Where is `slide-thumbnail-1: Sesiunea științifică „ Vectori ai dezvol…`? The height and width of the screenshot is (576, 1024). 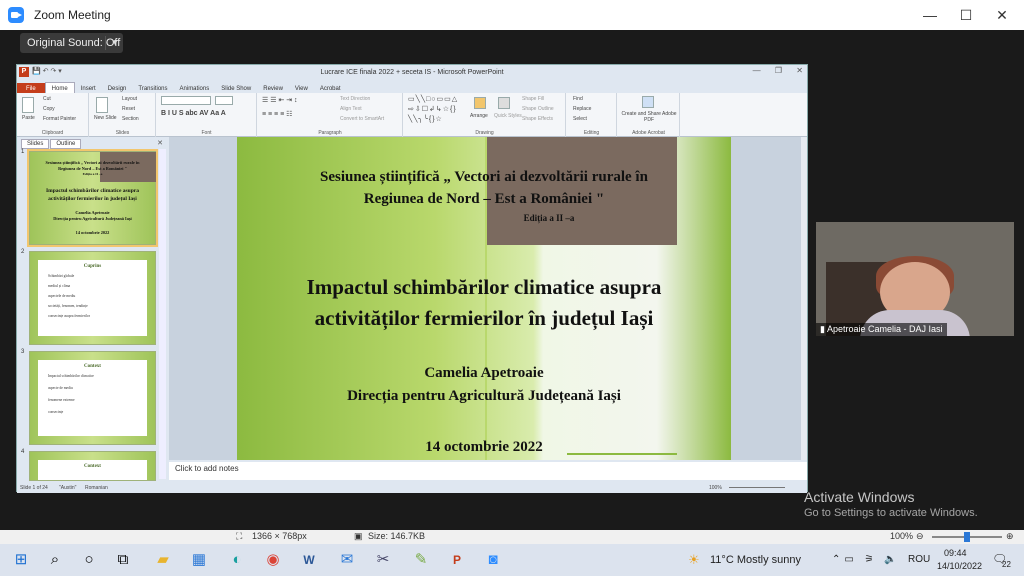
slide-thumbnail-1: Sesiunea științifică „ Vectori ai dezvol… is located at coordinates (92, 198).